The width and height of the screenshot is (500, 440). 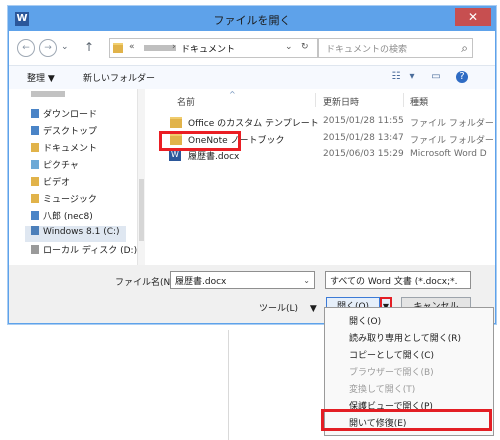 What do you see at coordinates (313, 309) in the screenshot?
I see `tools-arrow-icon: ▼` at bounding box center [313, 309].